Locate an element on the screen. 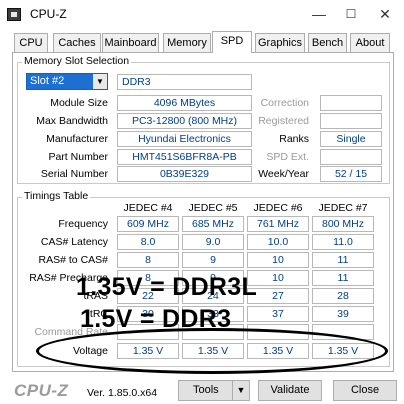 This screenshot has height=404, width=404. registered-label: Registered is located at coordinates (283, 121).